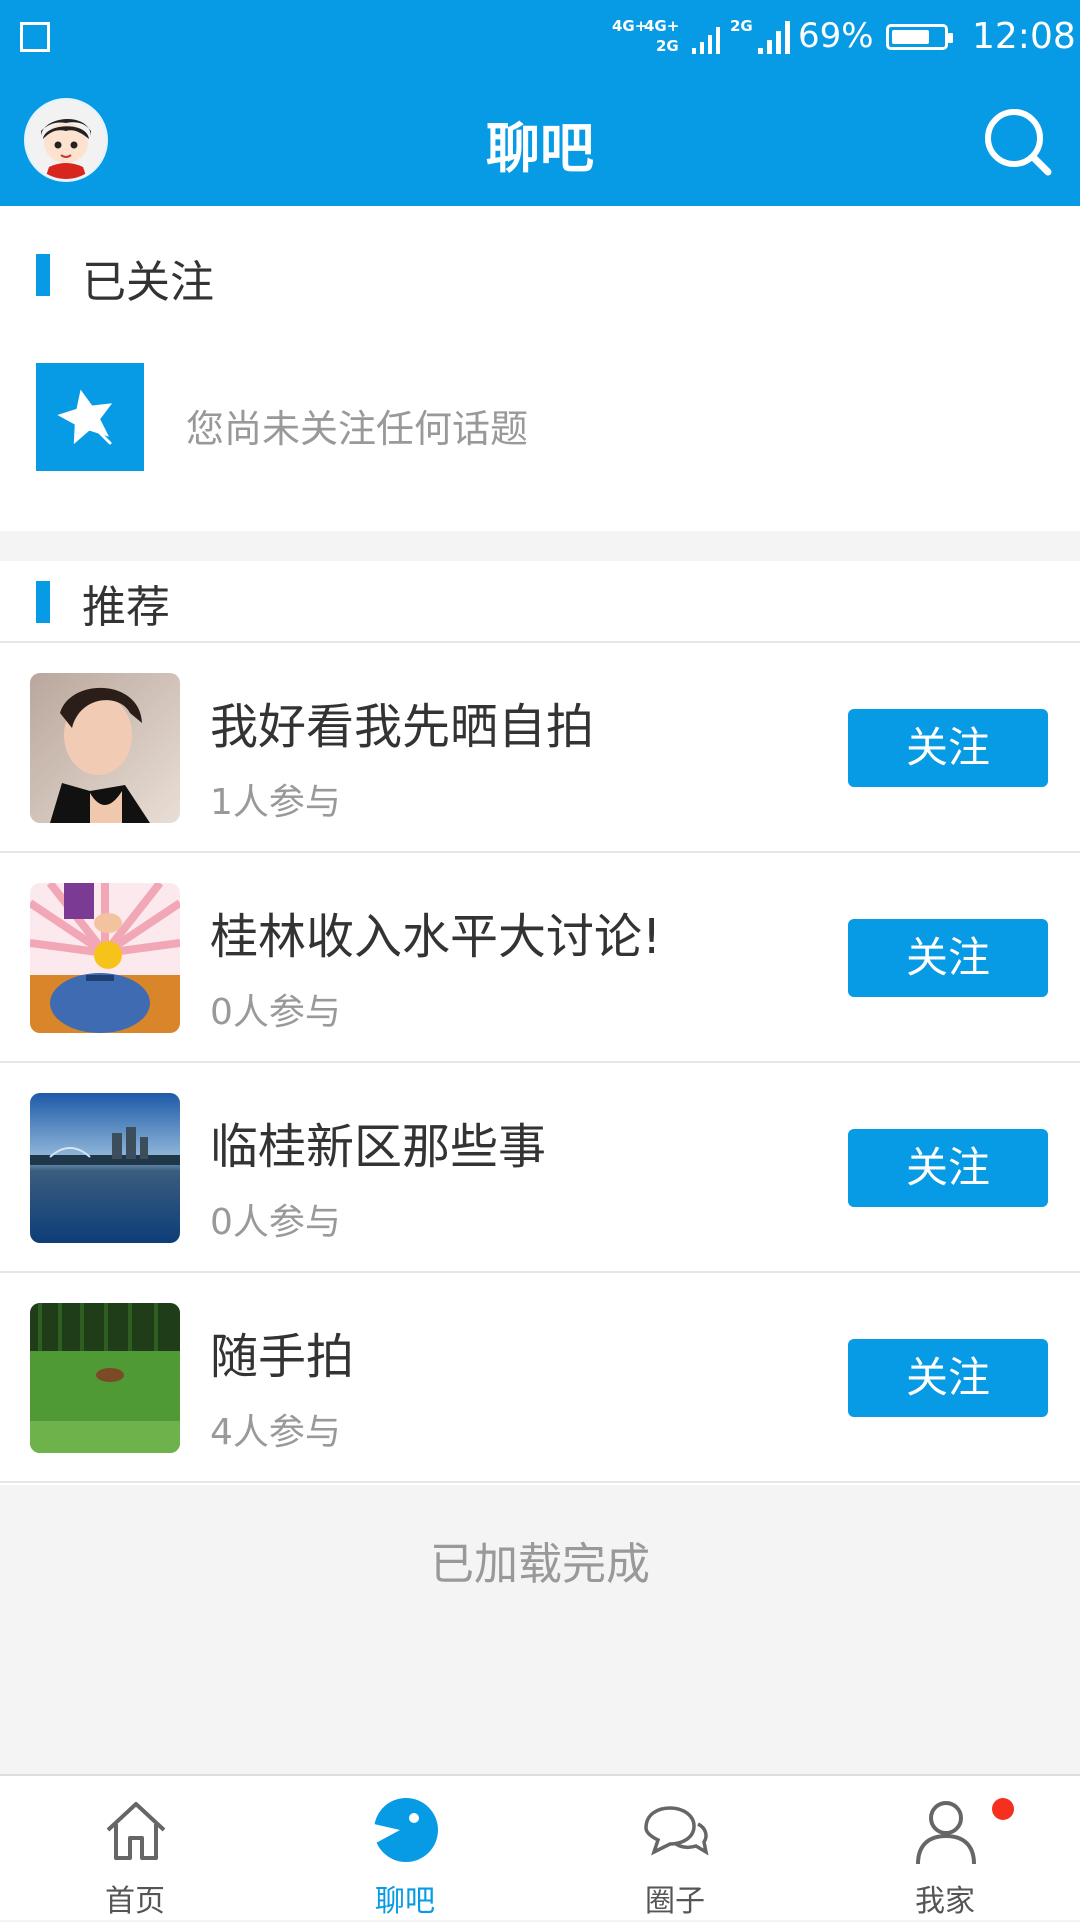 The image size is (1080, 1922). What do you see at coordinates (406, 1830) in the screenshot?
I see `chat-fish-icon` at bounding box center [406, 1830].